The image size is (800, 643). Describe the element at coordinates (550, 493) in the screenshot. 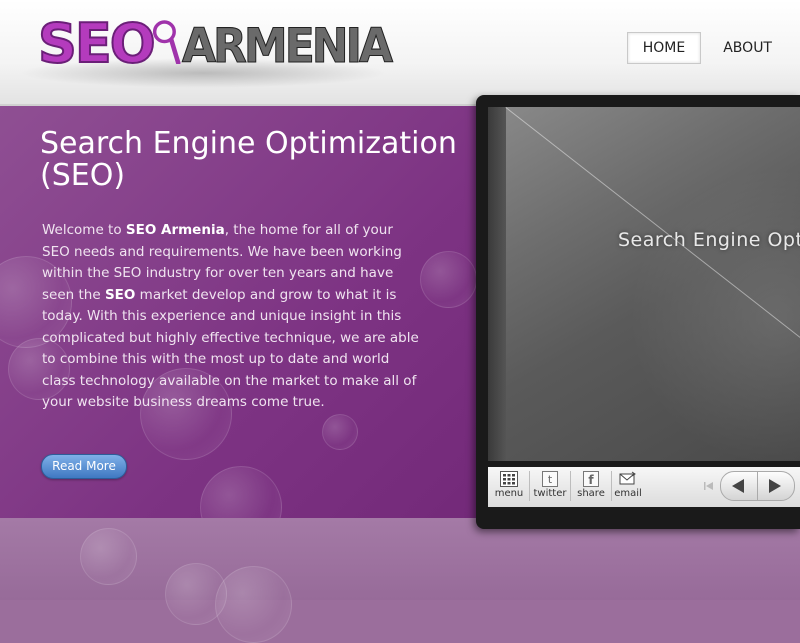

I see `twitter-label: twitter` at that location.